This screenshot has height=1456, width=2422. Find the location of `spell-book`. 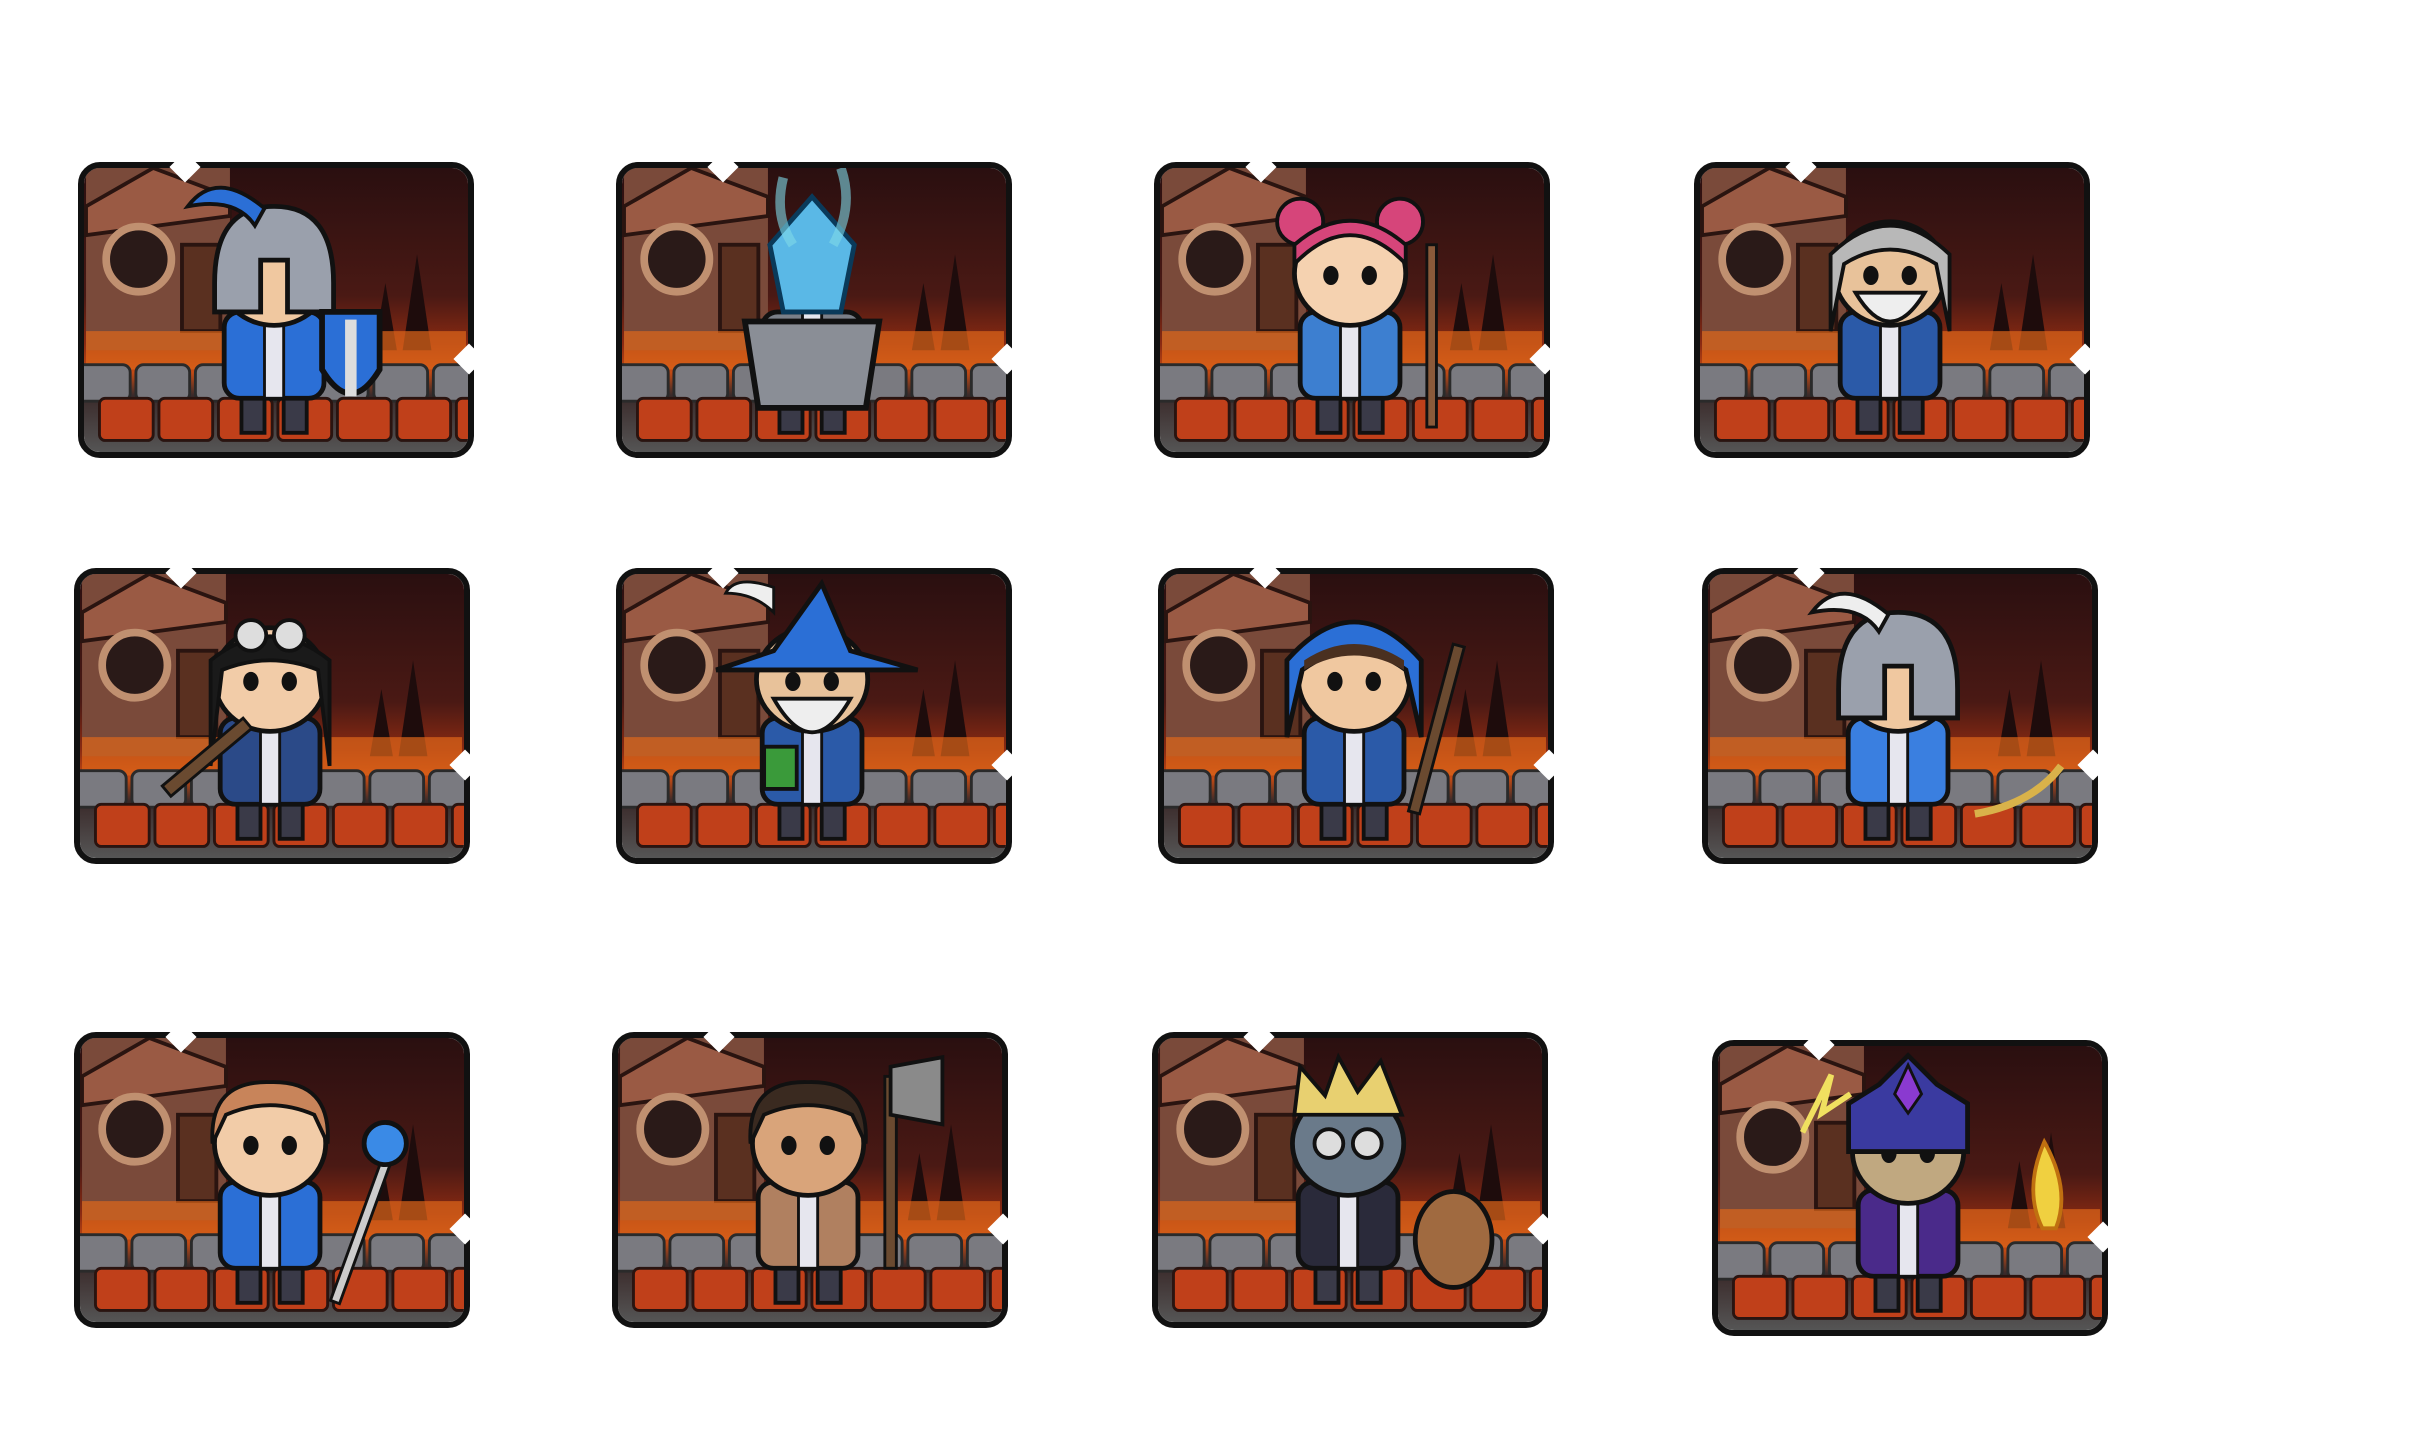

spell-book is located at coordinates (780, 767).